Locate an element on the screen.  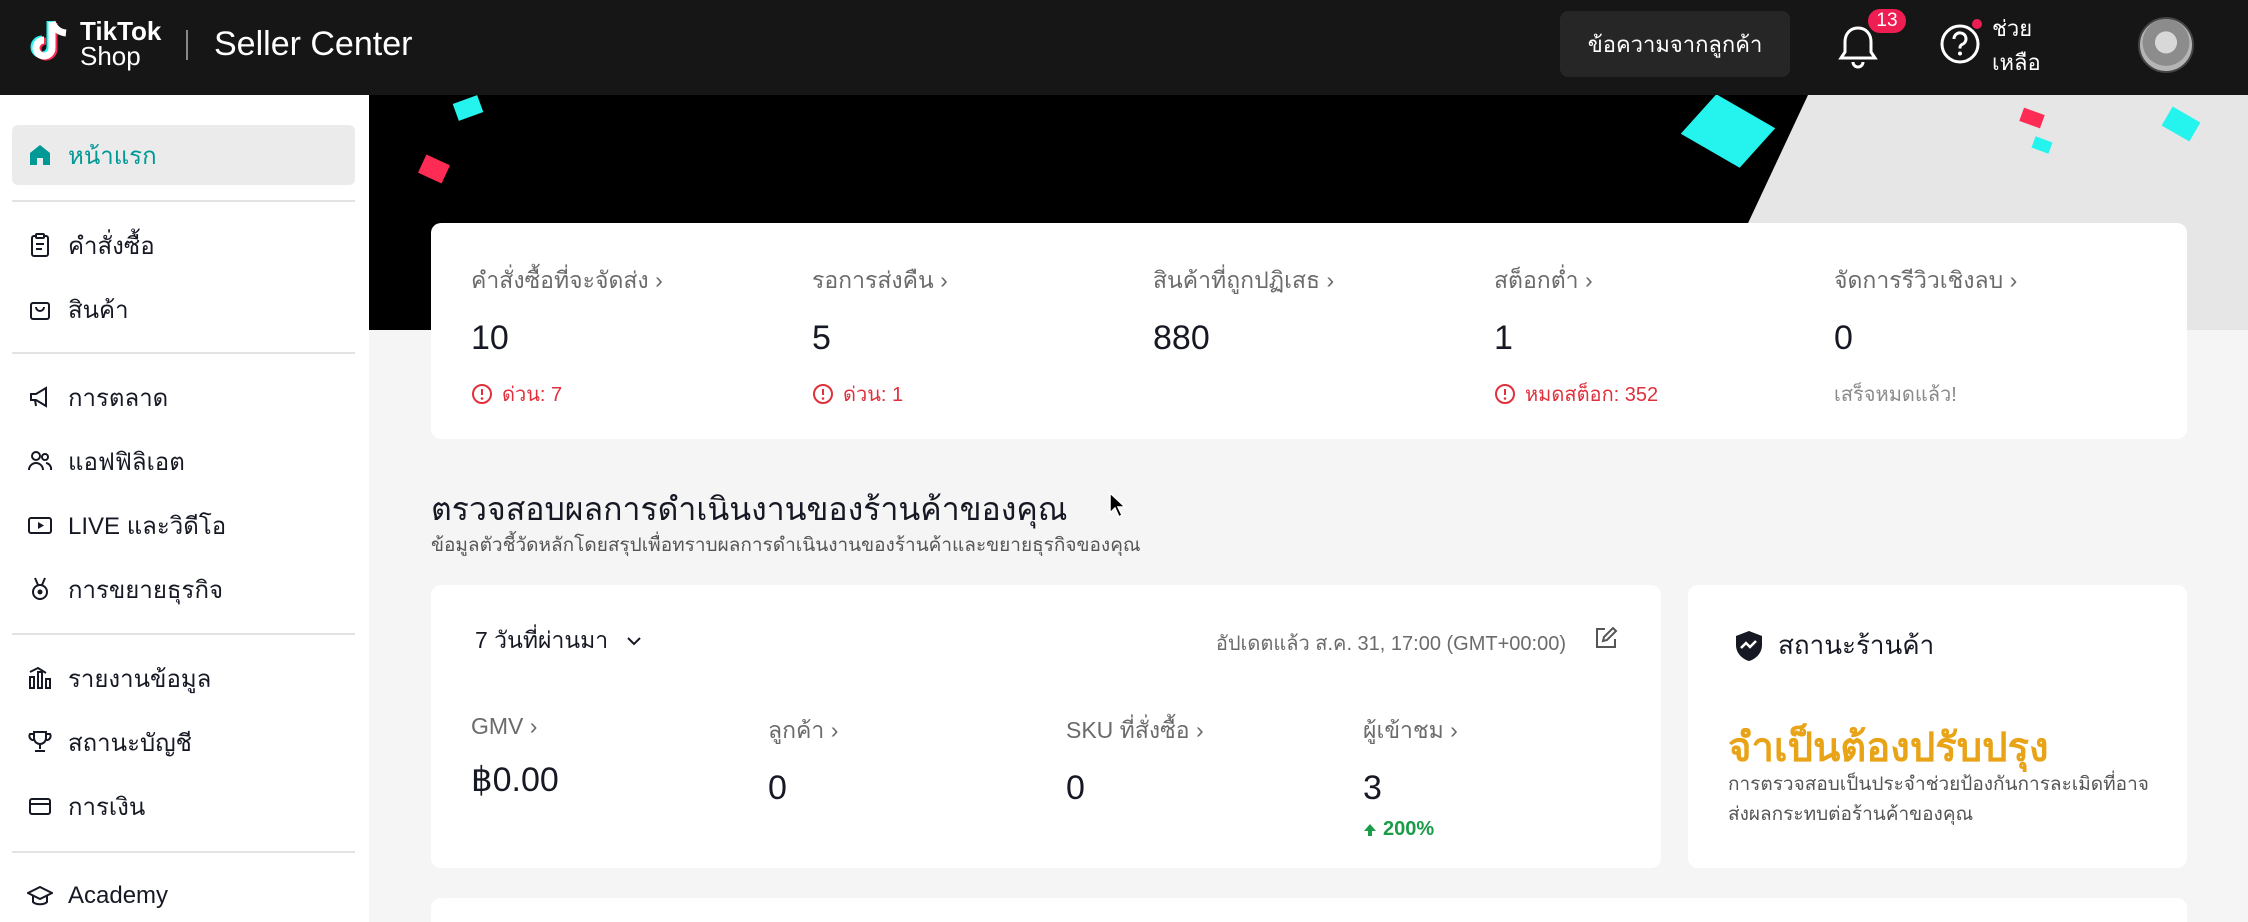
sidebar-item-products: สินค้า is located at coordinates (183, 309).